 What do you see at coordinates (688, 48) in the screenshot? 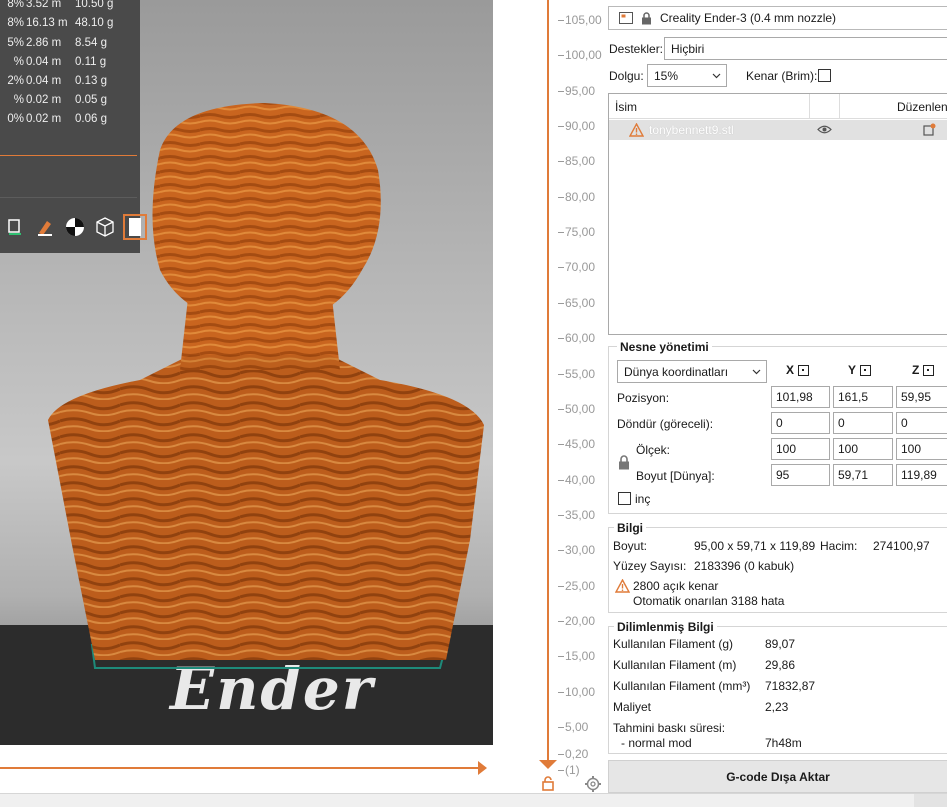
I see `supports-value: Hiçbiri` at bounding box center [688, 48].